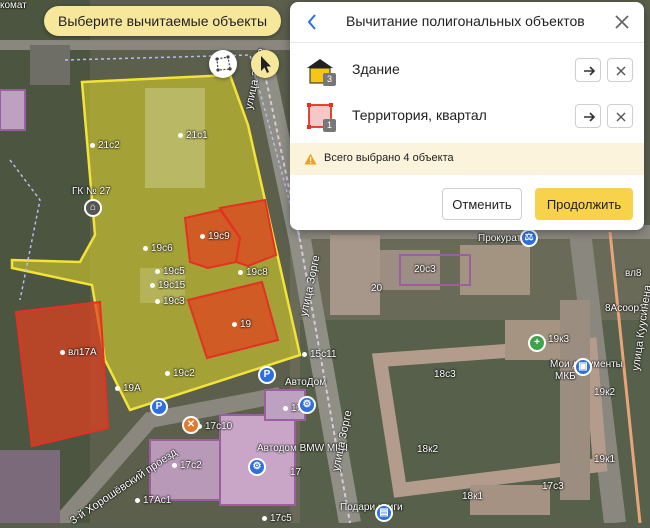 Image resolution: width=650 pixels, height=528 pixels. What do you see at coordinates (310, 159) in the screenshot?
I see `warning-icon` at bounding box center [310, 159].